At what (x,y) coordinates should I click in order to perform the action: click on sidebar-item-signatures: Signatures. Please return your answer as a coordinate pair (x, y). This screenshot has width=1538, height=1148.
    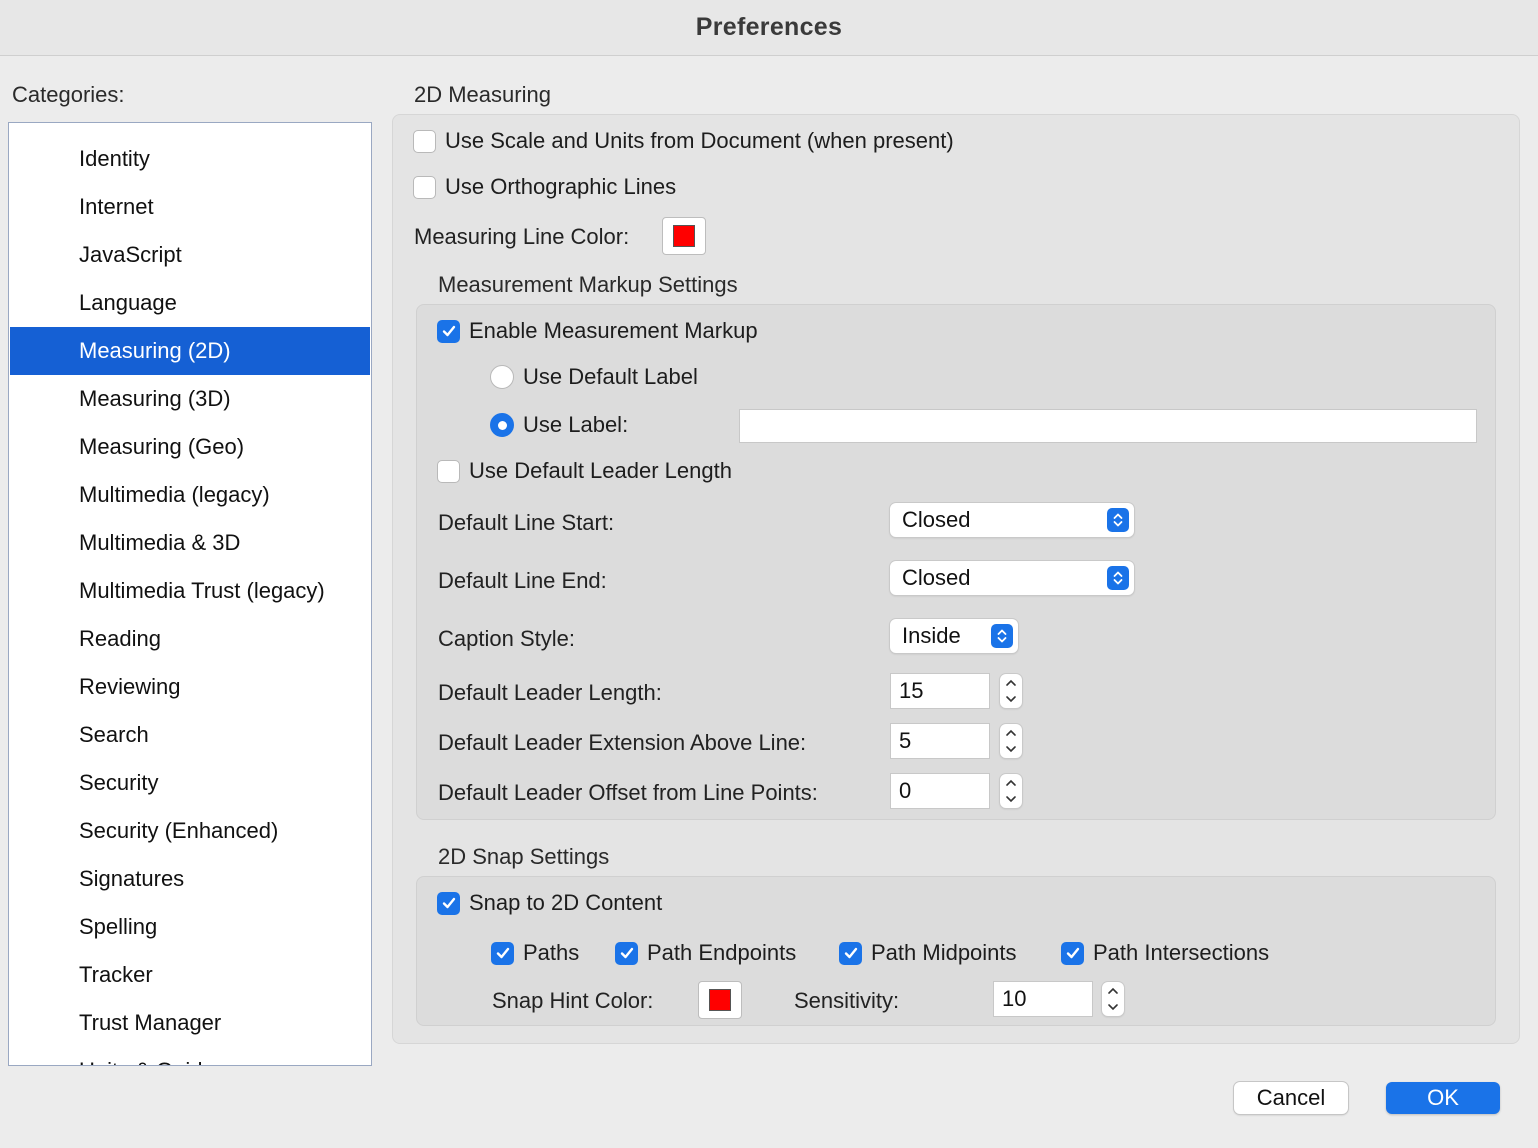
    Looking at the image, I should click on (190, 879).